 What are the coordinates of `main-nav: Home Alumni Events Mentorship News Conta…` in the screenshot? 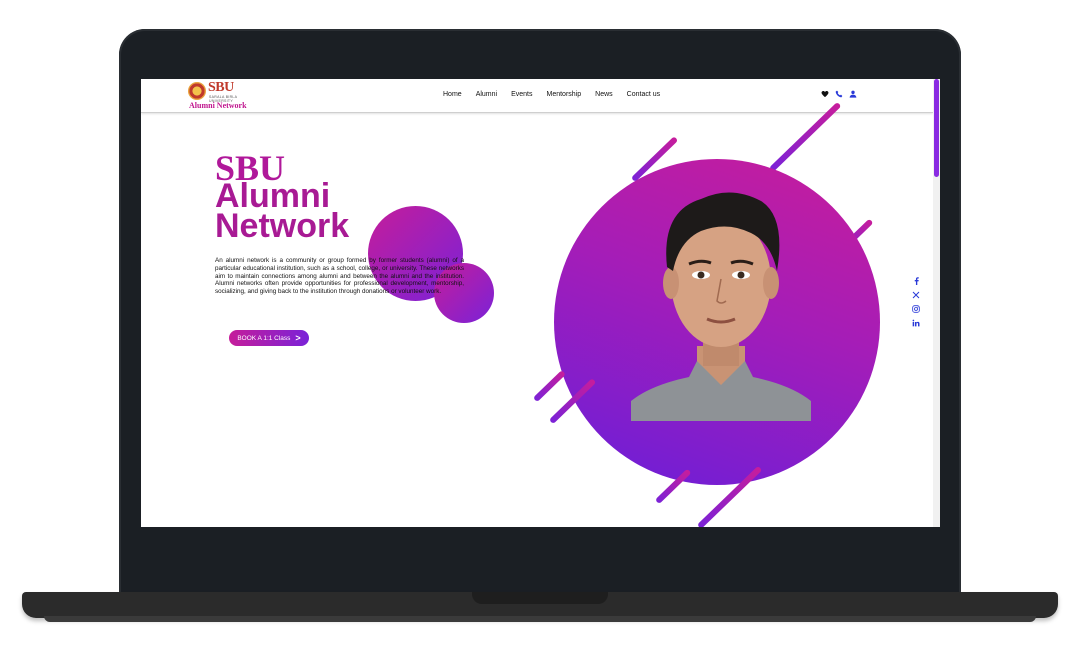 It's located at (558, 94).